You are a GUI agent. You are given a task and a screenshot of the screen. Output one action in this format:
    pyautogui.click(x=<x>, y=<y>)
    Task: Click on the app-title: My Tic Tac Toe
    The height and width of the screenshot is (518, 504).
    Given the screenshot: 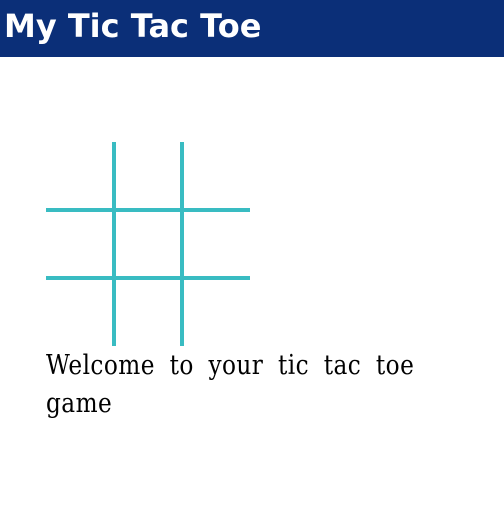 What is the action you would take?
    pyautogui.click(x=133, y=25)
    